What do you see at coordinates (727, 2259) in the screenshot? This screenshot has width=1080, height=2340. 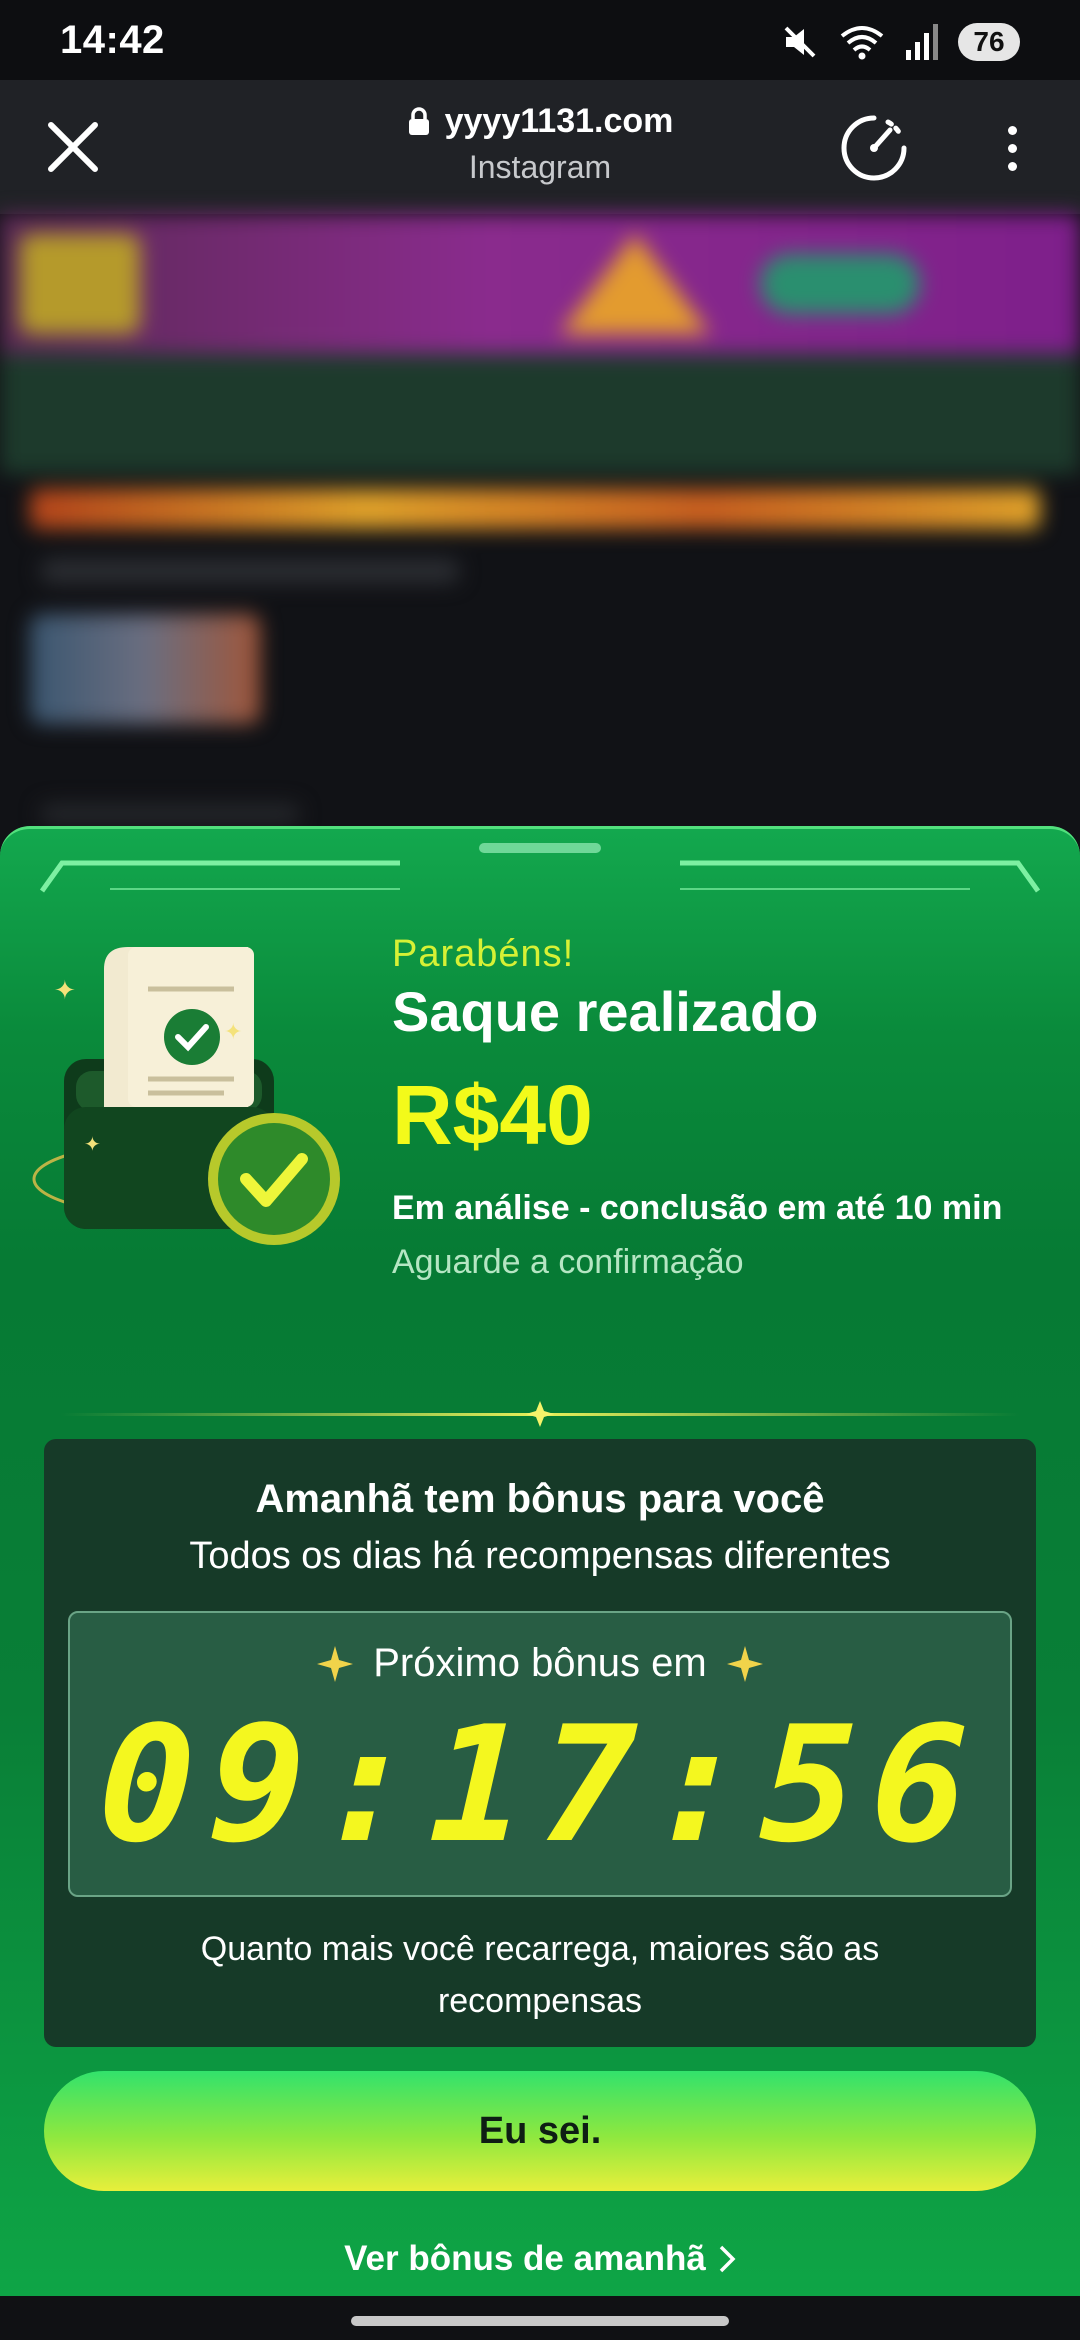 I see `chevron-right-icon` at bounding box center [727, 2259].